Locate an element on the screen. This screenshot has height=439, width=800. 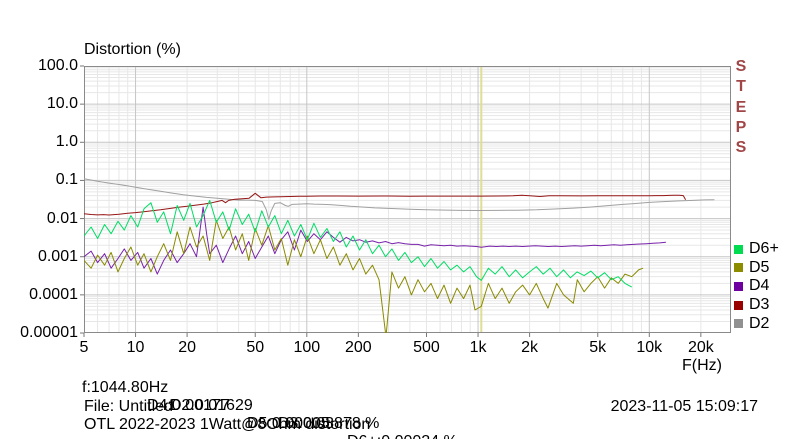
steps-letter: P is located at coordinates (741, 127).